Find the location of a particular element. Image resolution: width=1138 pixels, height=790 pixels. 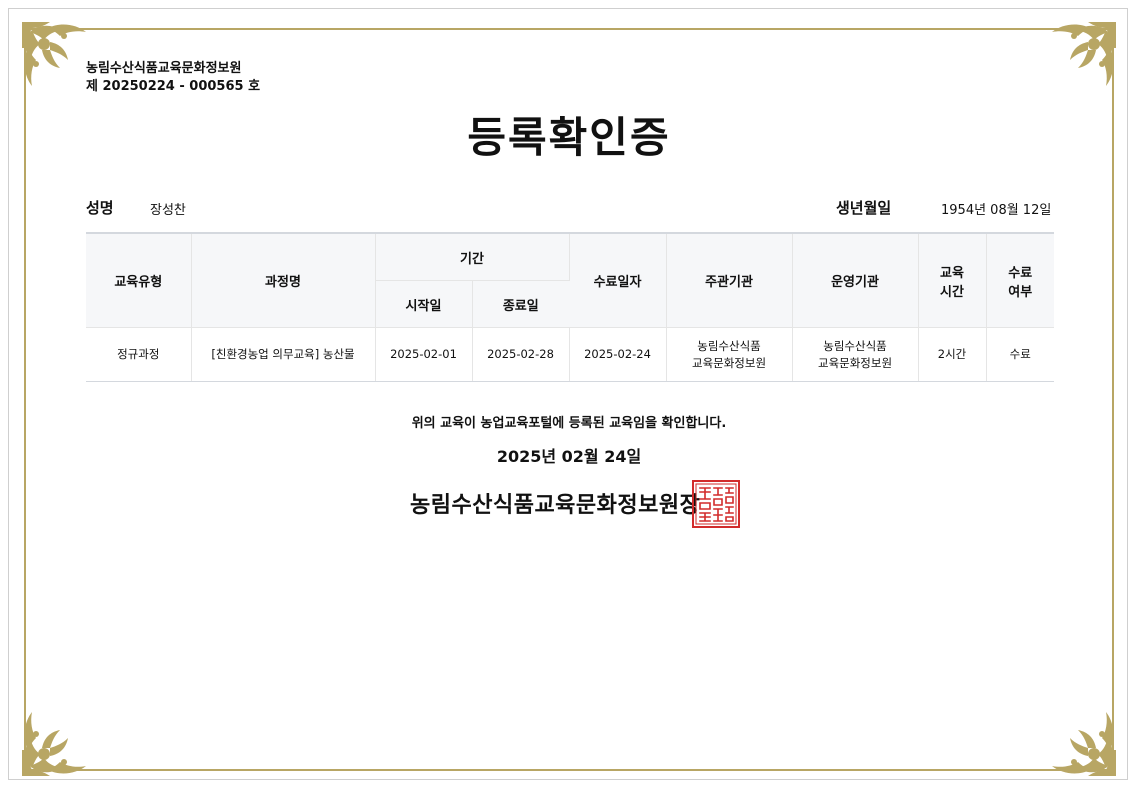

cell-start: 2025-02-01 is located at coordinates (424, 354).